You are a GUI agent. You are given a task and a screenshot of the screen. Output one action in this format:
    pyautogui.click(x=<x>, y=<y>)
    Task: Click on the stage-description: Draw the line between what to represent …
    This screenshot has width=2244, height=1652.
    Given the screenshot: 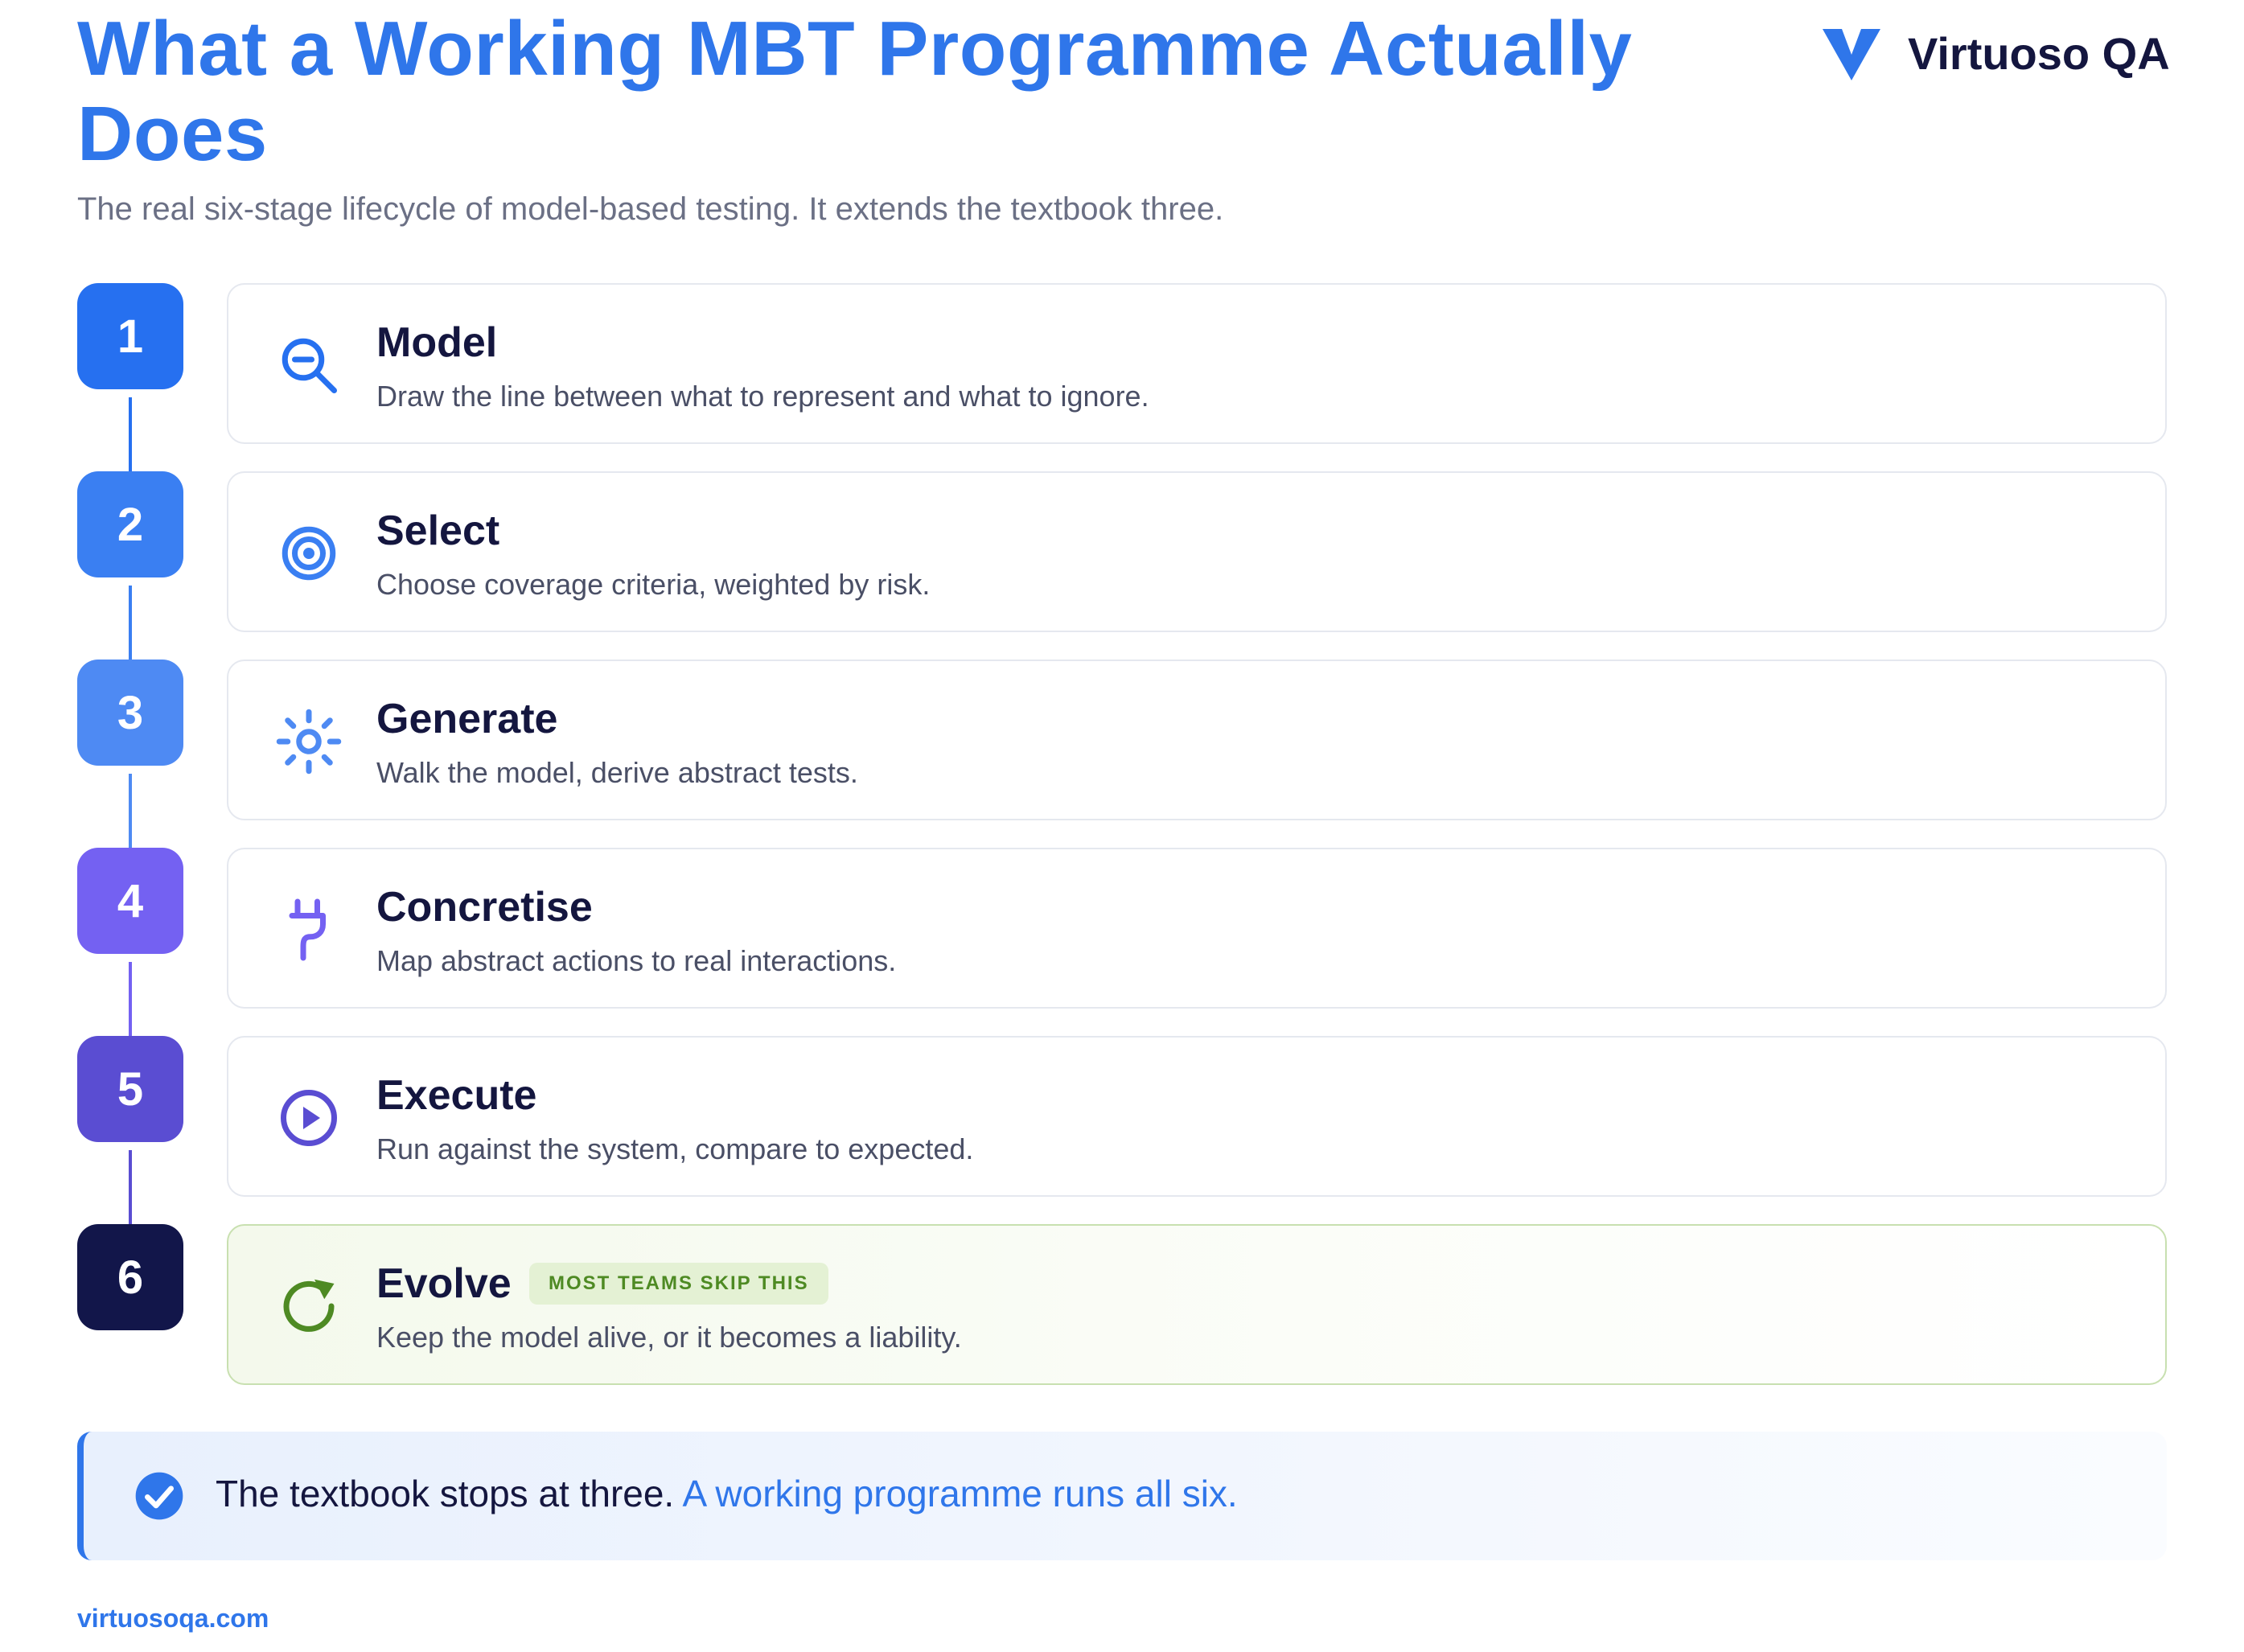 What is the action you would take?
    pyautogui.click(x=763, y=396)
    